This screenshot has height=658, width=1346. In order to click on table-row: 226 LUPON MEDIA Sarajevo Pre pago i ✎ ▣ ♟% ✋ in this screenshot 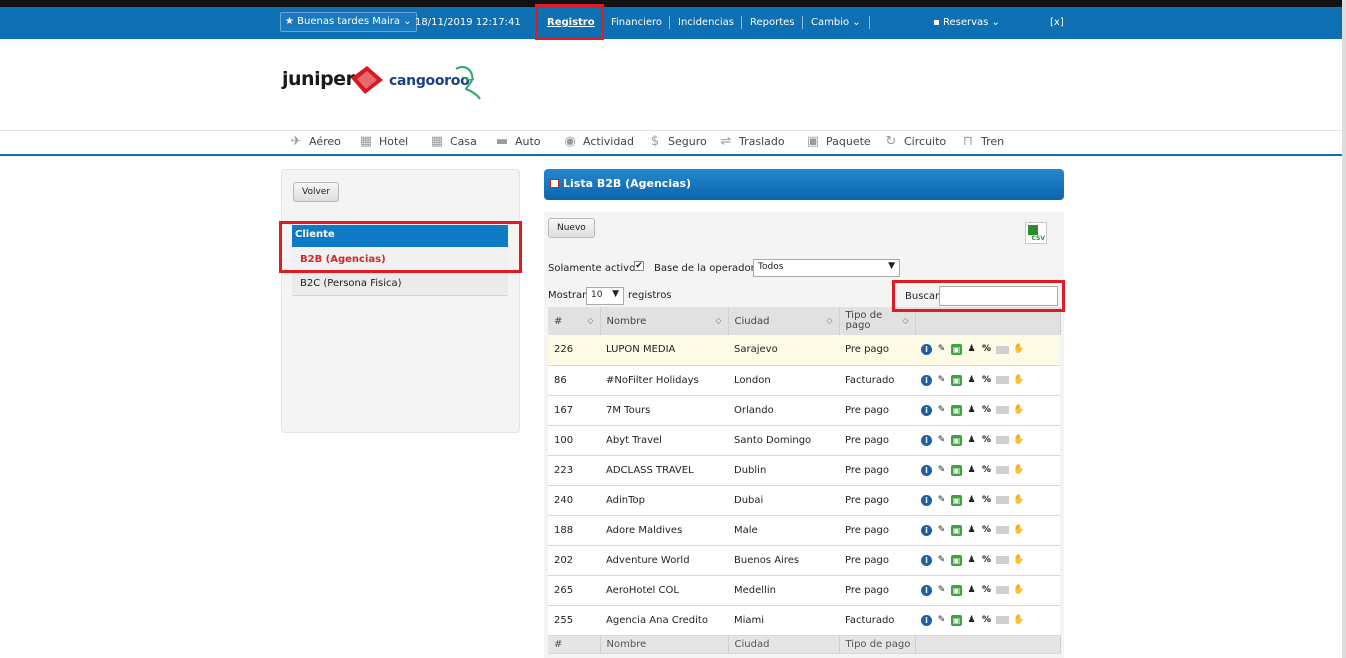, I will do `click(804, 350)`.